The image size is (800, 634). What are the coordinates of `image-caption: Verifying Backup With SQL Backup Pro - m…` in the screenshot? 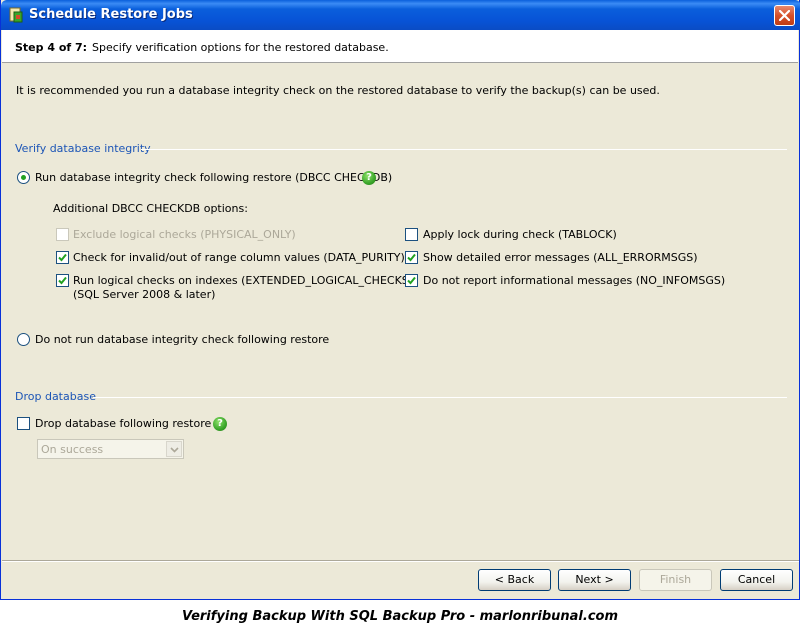 It's located at (400, 616).